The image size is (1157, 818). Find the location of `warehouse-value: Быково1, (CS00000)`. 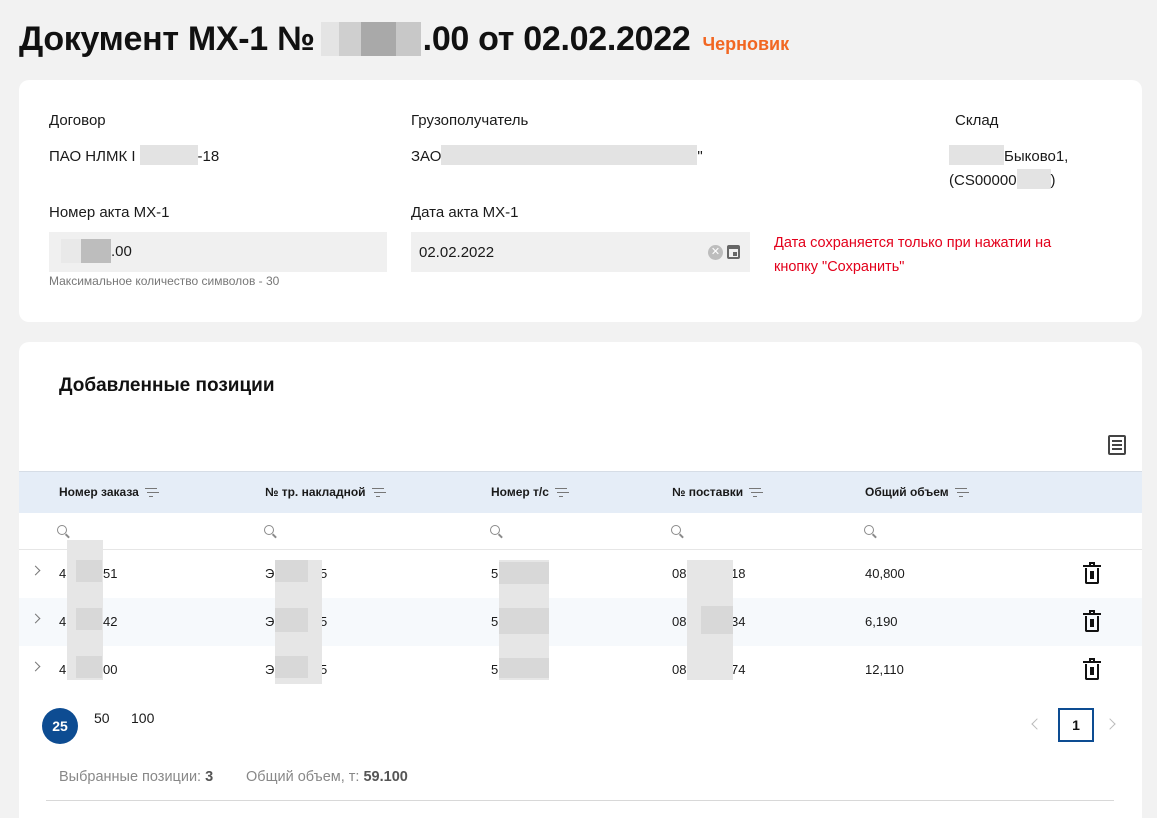

warehouse-value: Быково1, (CS00000) is located at coordinates (1008, 169).